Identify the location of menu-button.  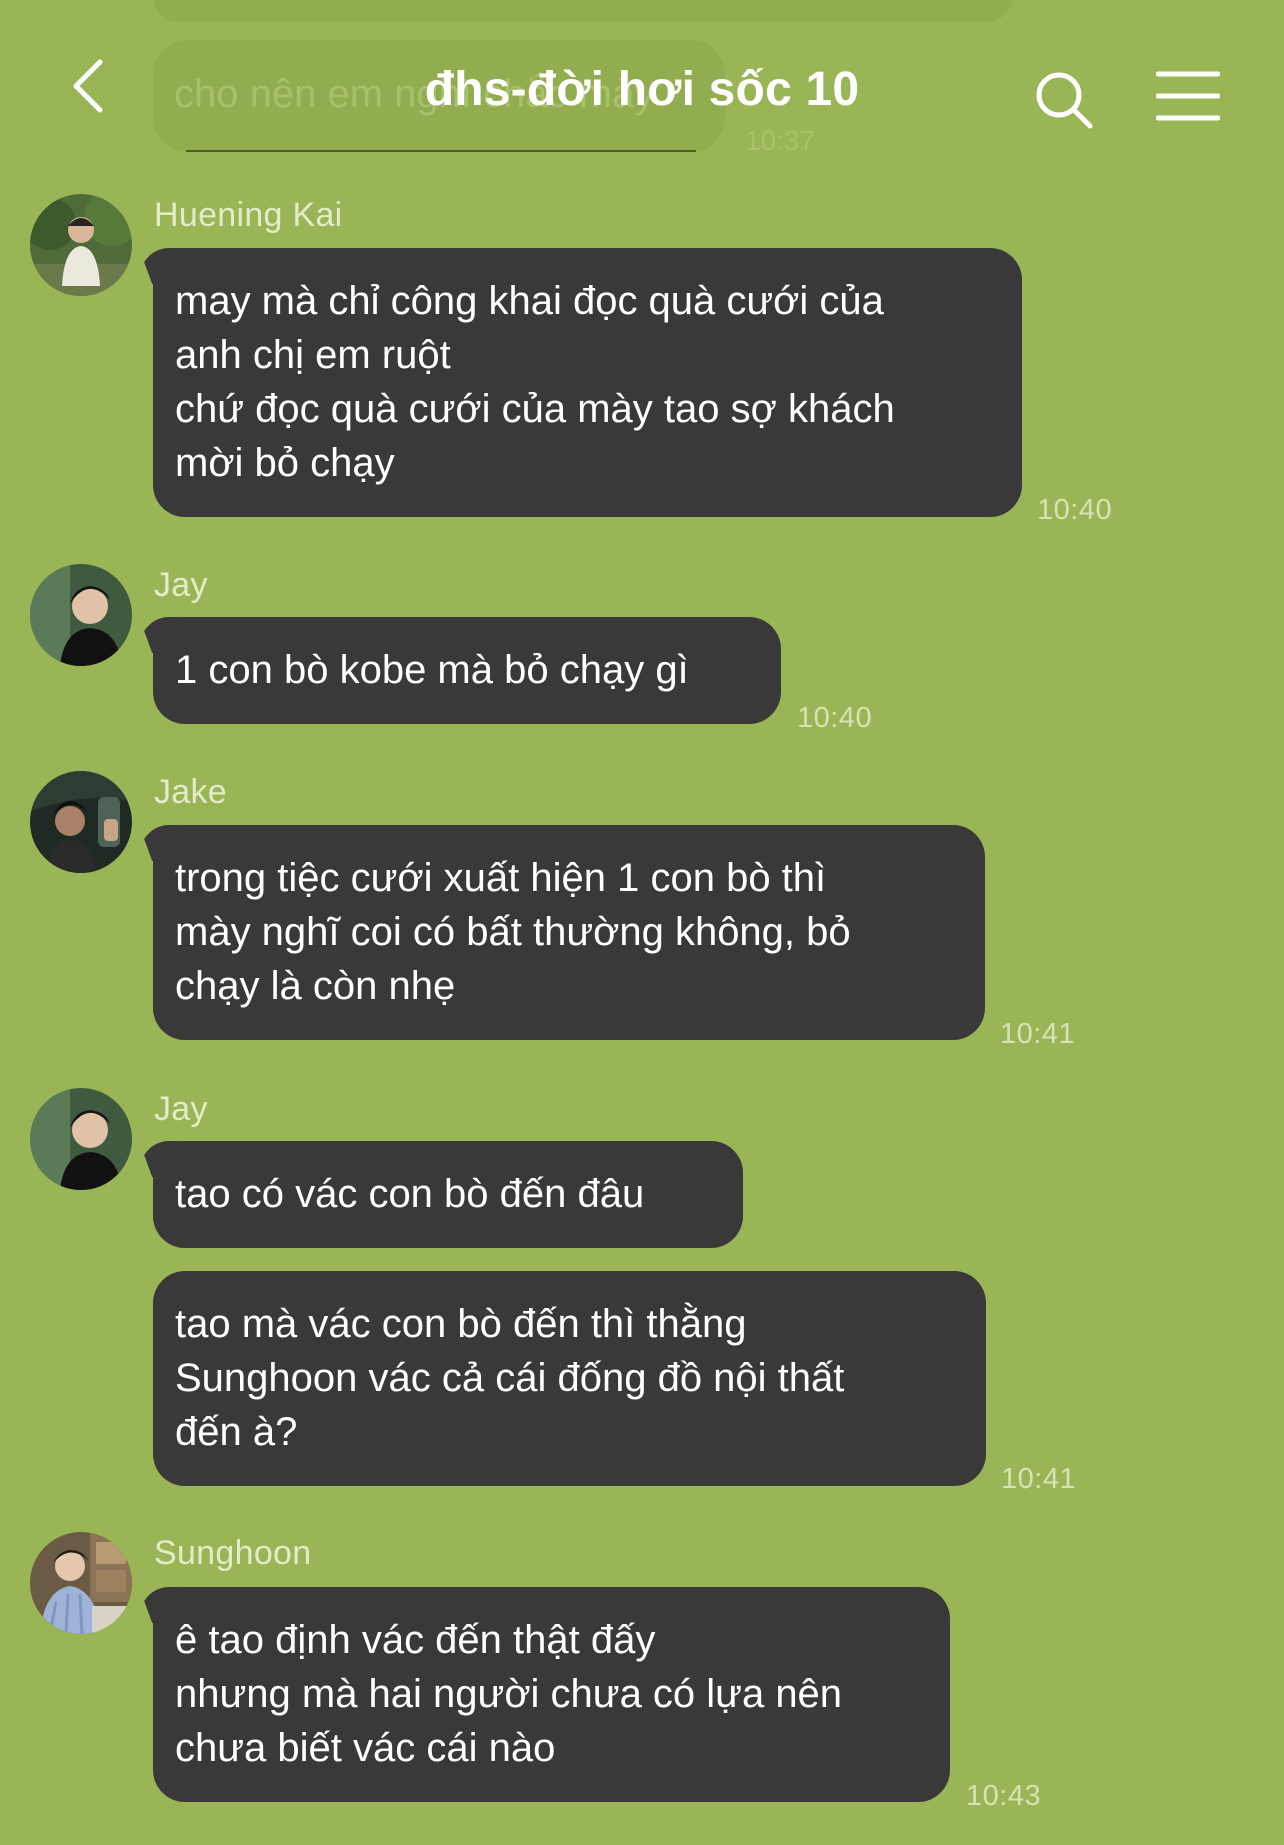
(1188, 96).